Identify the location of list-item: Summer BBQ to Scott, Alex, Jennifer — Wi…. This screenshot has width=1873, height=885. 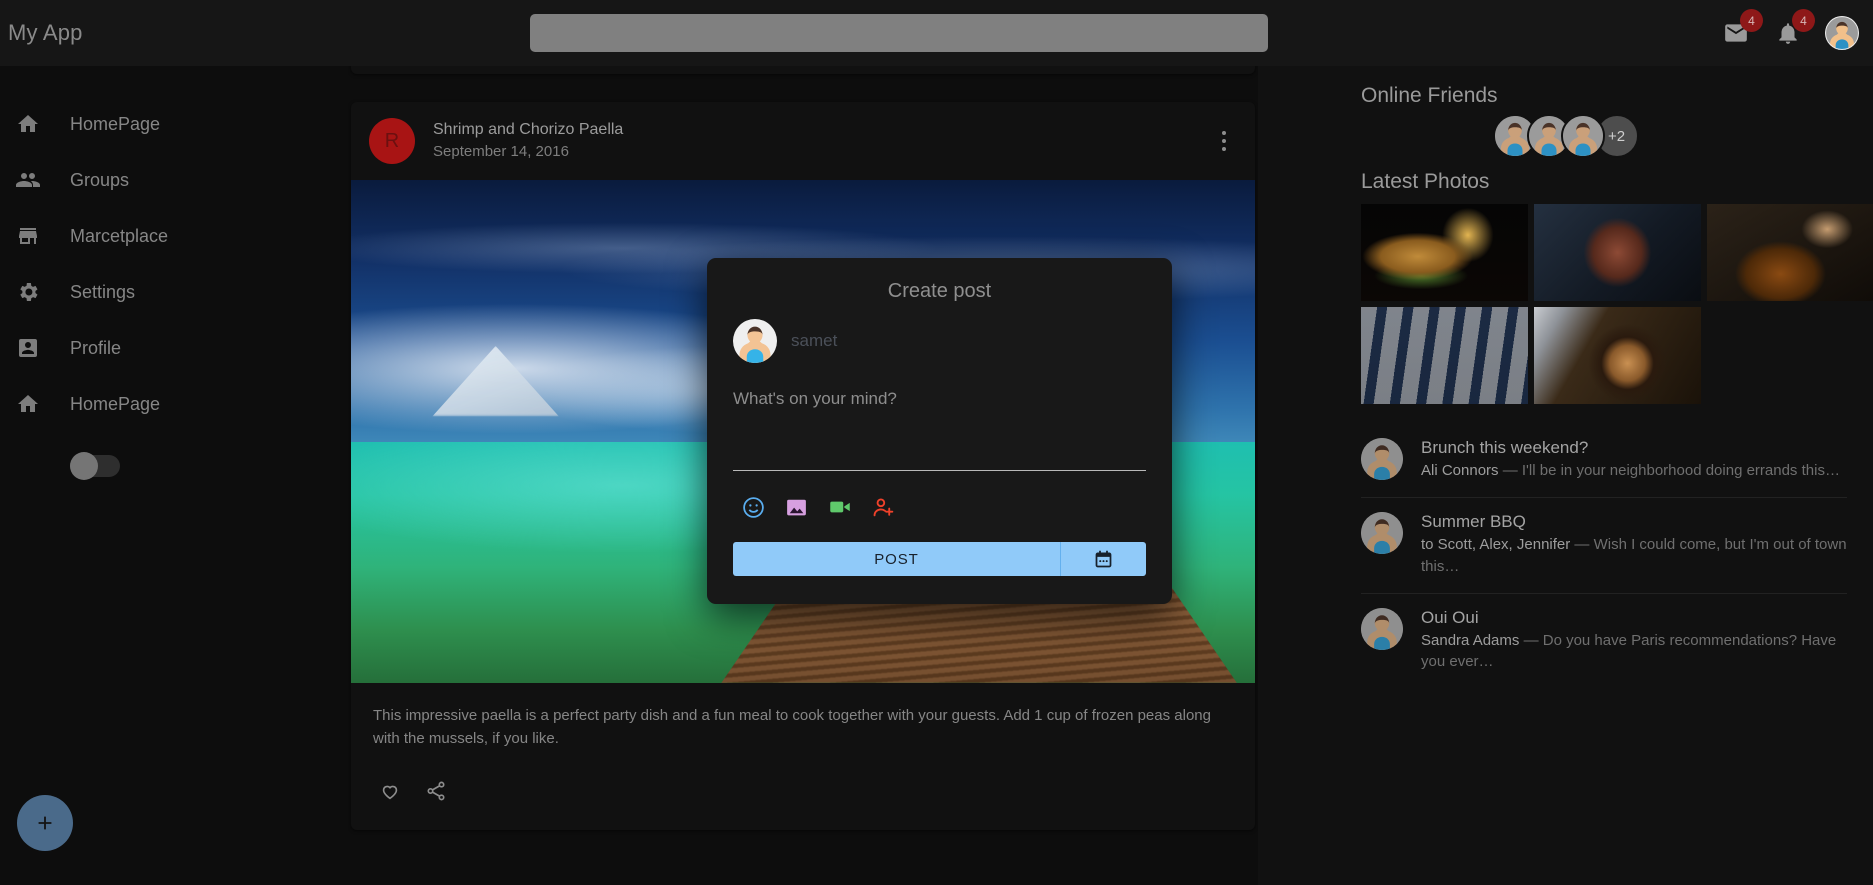
(1604, 545).